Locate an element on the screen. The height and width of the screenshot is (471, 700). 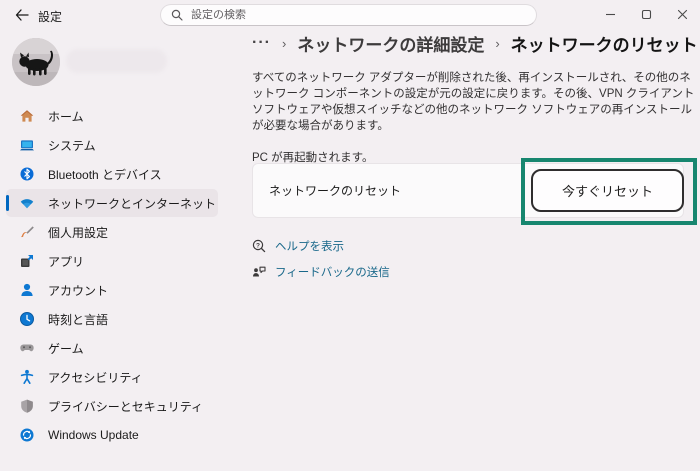
window-controls is located at coordinates (646, 14).